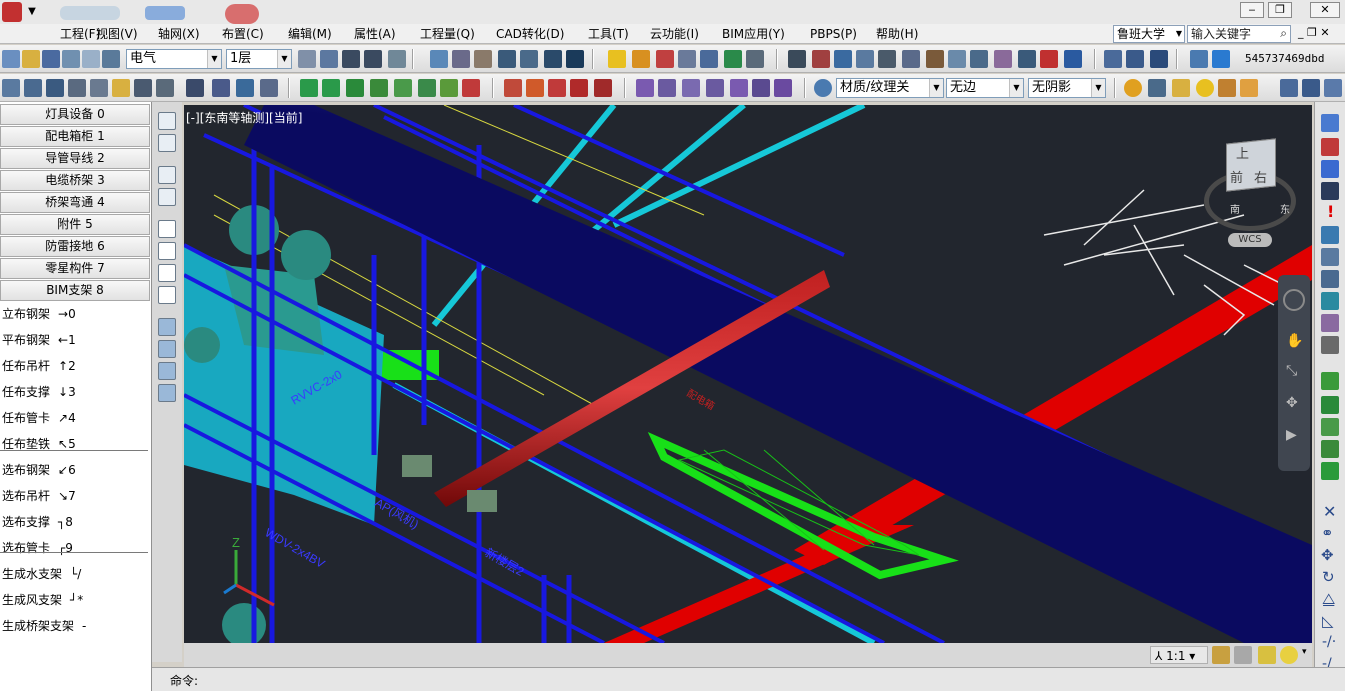  What do you see at coordinates (39, 340) in the screenshot?
I see `command-item: 平布钢架 ←1` at bounding box center [39, 340].